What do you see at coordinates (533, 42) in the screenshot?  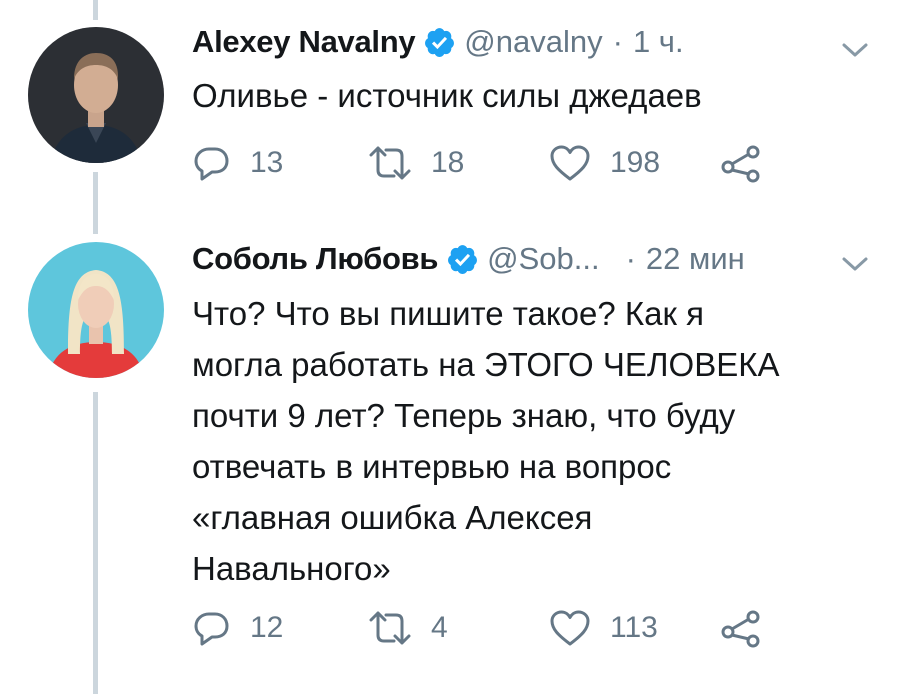 I see `author-handle: @navalny` at bounding box center [533, 42].